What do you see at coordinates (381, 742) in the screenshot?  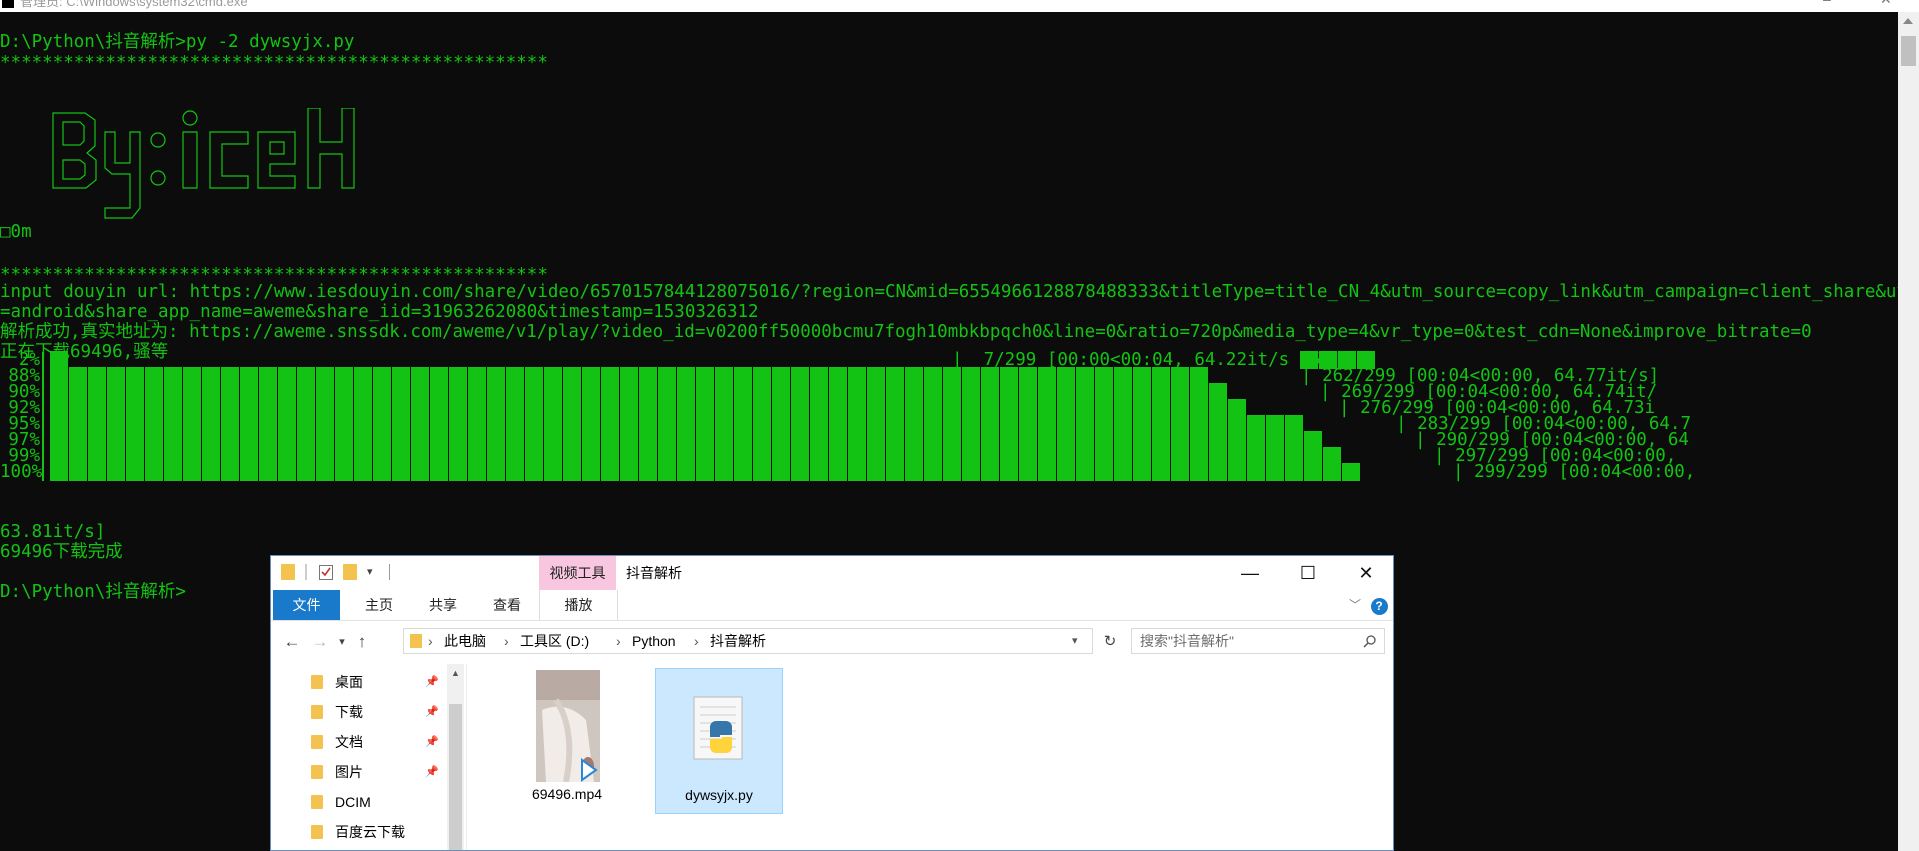 I see `sidebar-item: 文档 📌` at bounding box center [381, 742].